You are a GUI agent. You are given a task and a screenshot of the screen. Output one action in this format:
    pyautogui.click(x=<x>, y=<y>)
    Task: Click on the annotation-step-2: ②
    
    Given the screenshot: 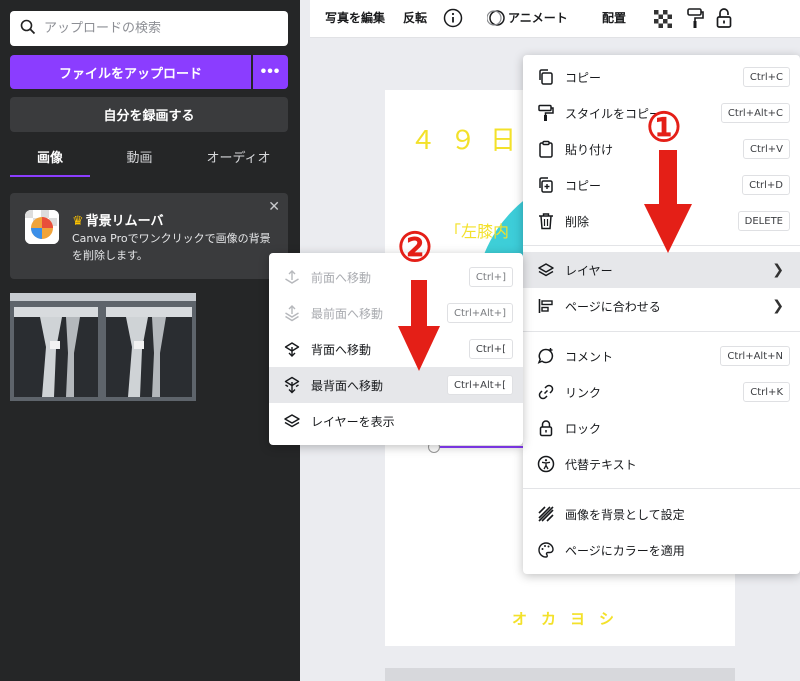 What is the action you would take?
    pyautogui.click(x=415, y=247)
    